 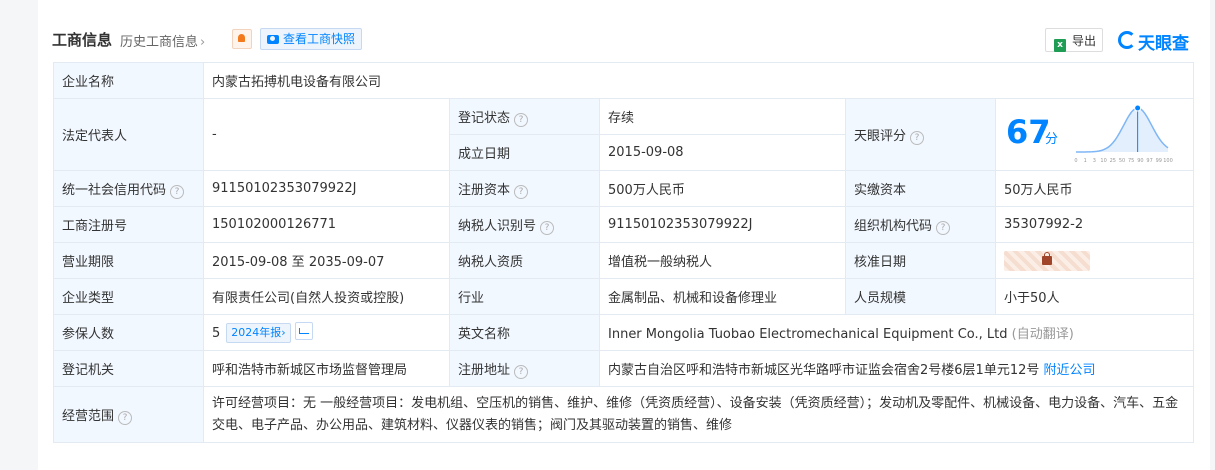 I want to click on score-scale-tick: 10, so click(x=1103, y=161).